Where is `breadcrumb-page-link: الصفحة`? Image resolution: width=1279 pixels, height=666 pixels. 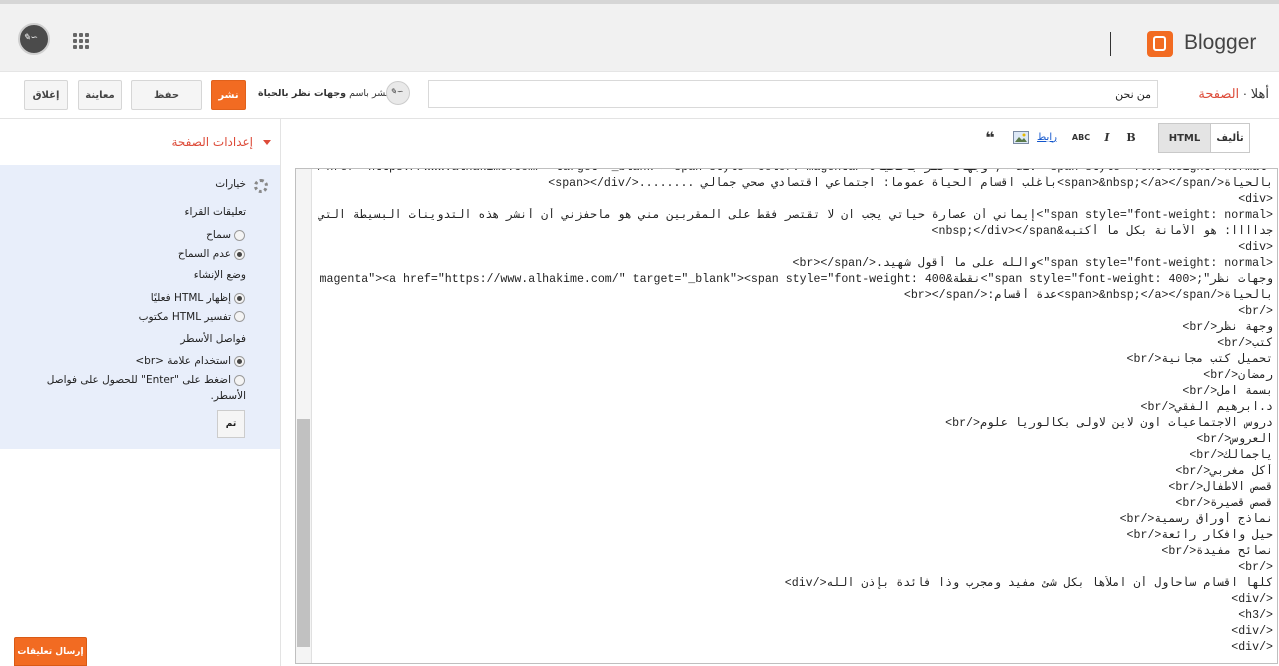
breadcrumb-page-link: الصفحة is located at coordinates (1218, 93).